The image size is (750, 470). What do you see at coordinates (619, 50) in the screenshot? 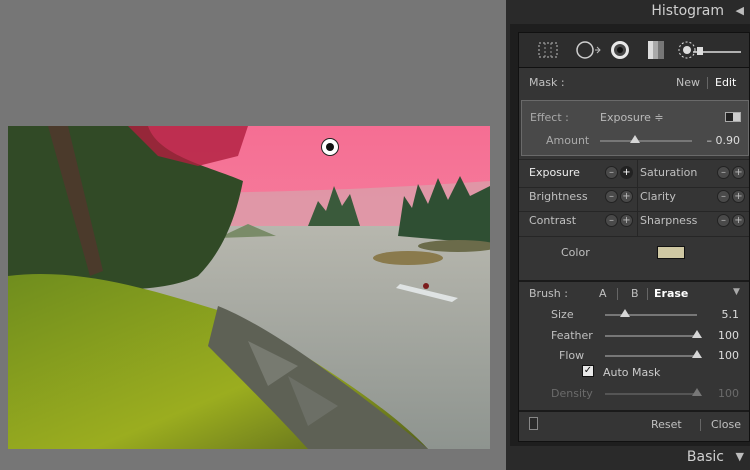
I see `red-eye-icon` at bounding box center [619, 50].